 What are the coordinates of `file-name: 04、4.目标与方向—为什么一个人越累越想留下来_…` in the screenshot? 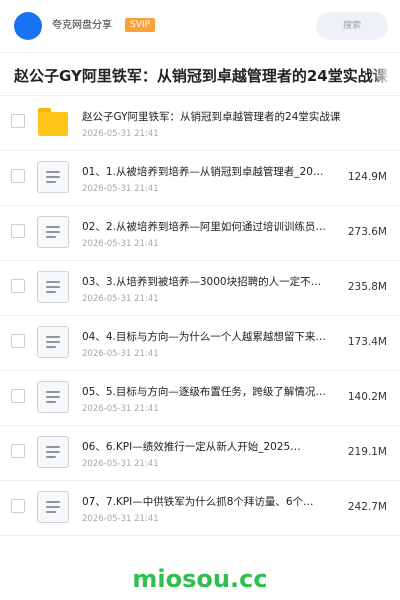 It's located at (205, 337).